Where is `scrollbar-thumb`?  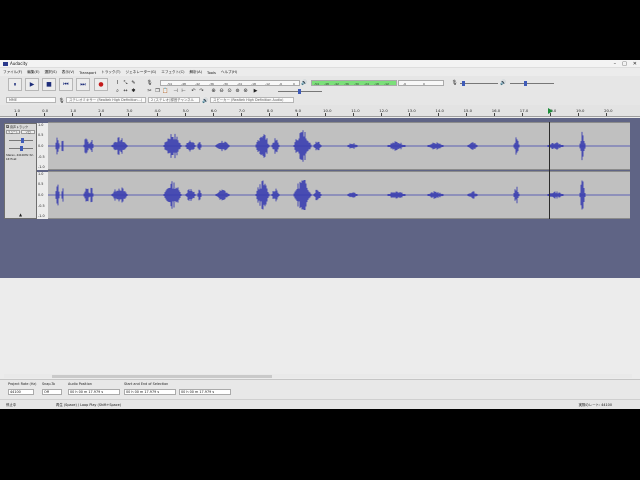 scrollbar-thumb is located at coordinates (162, 376).